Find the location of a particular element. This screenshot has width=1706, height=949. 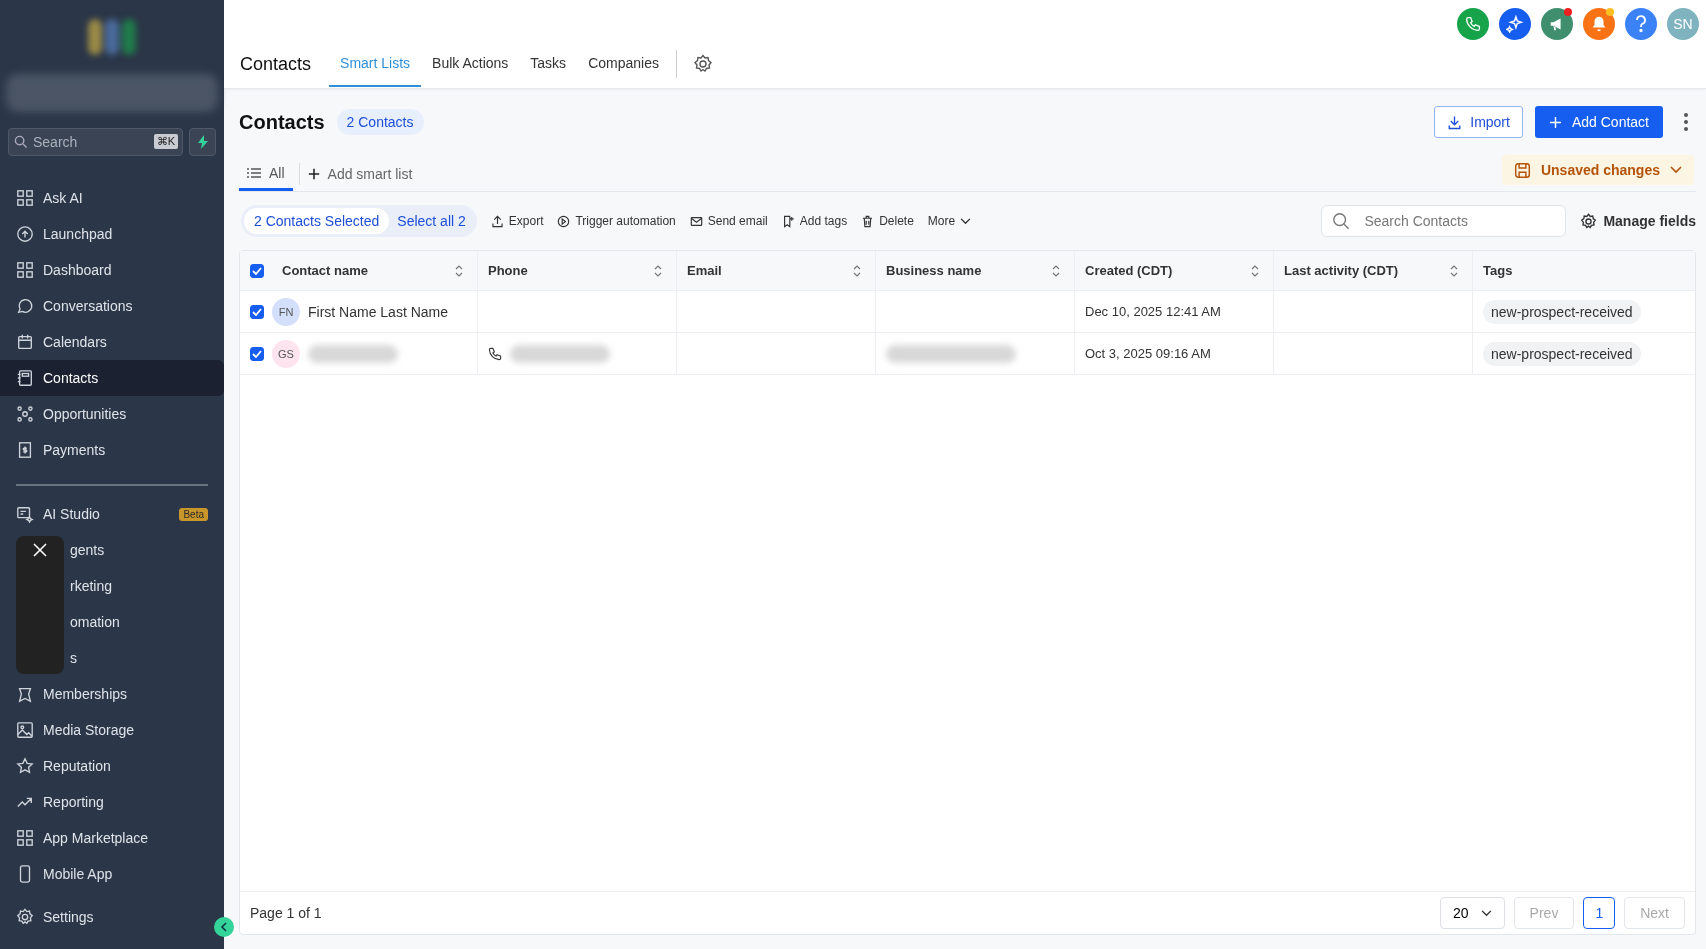

question-mark-icon is located at coordinates (1641, 24).